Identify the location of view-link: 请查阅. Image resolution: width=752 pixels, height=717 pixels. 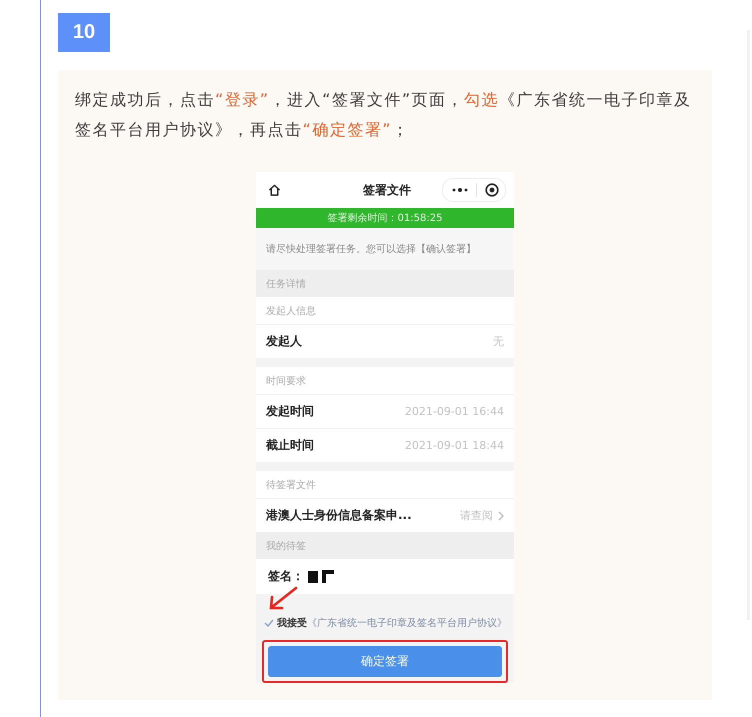
(476, 515).